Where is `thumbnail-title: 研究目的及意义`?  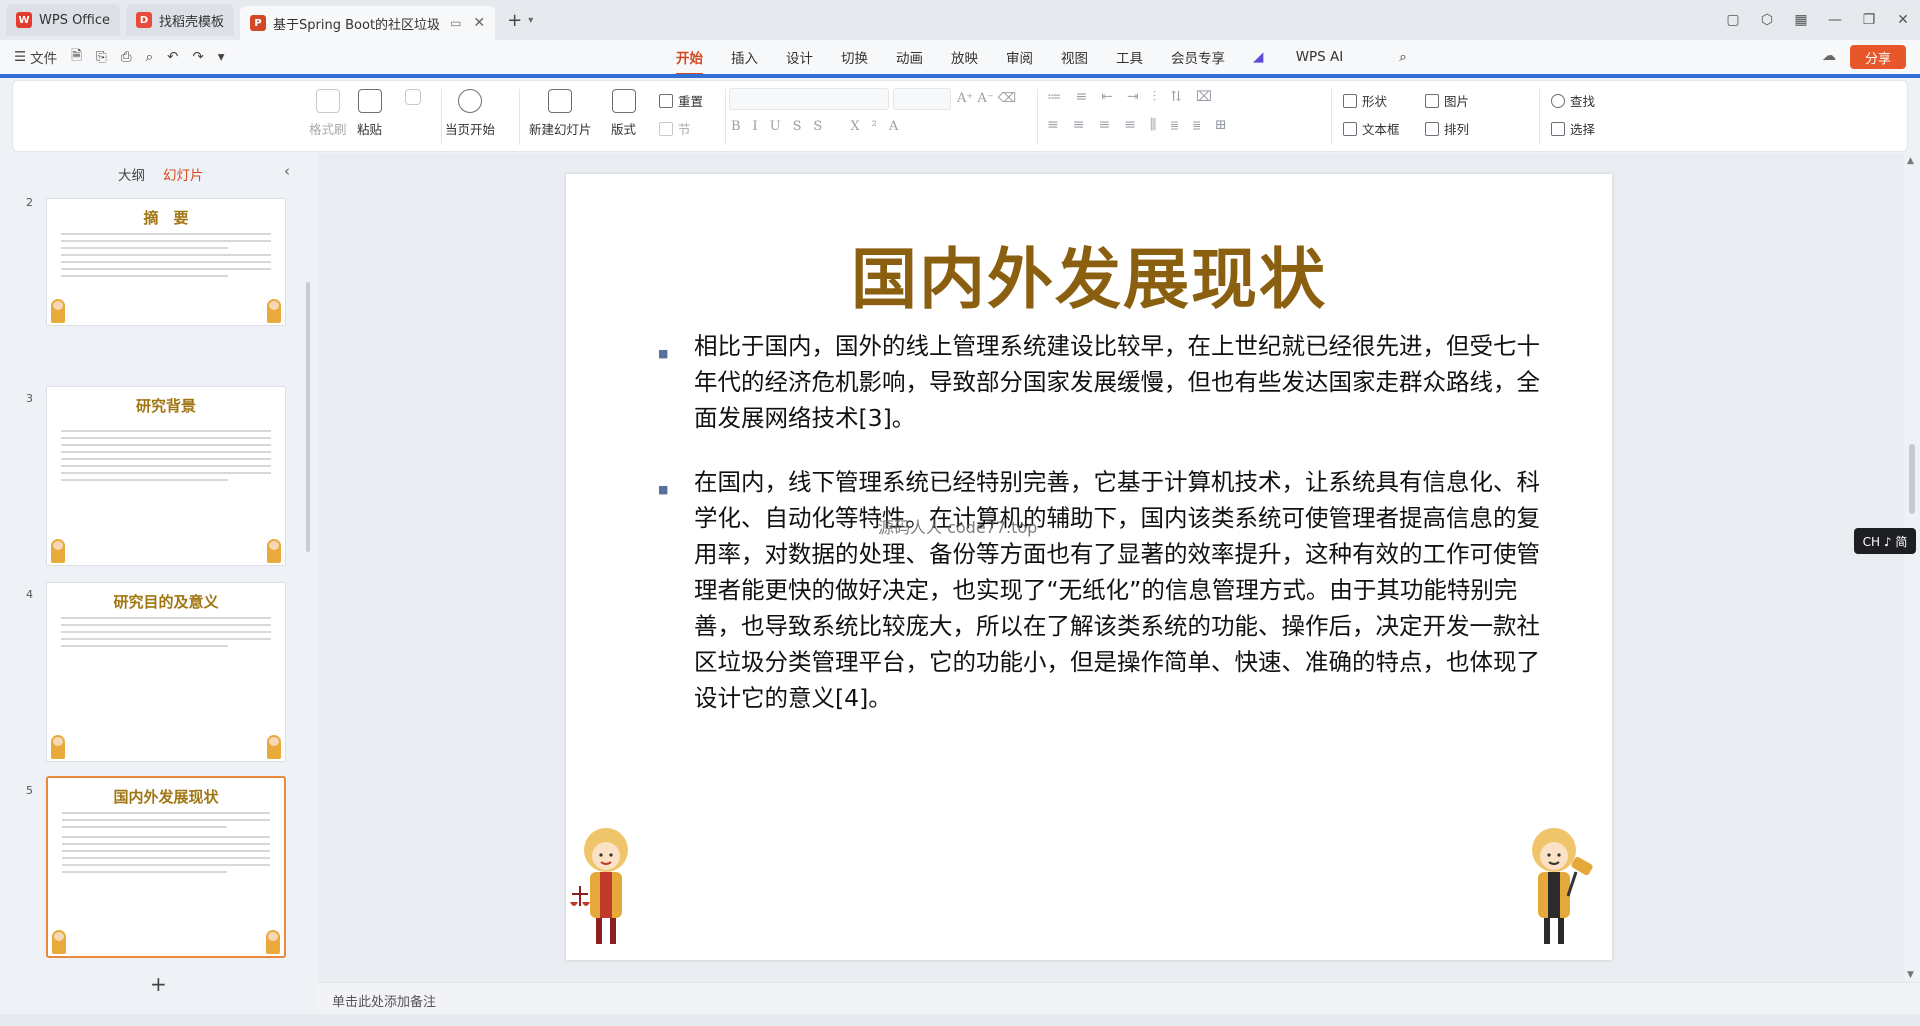 thumbnail-title: 研究目的及意义 is located at coordinates (166, 602).